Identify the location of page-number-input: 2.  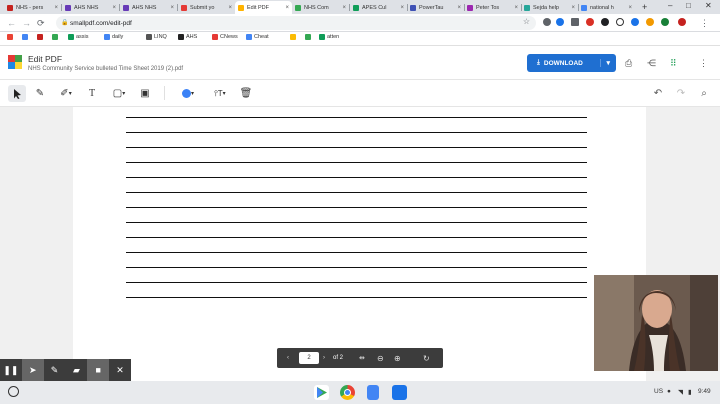
(309, 358).